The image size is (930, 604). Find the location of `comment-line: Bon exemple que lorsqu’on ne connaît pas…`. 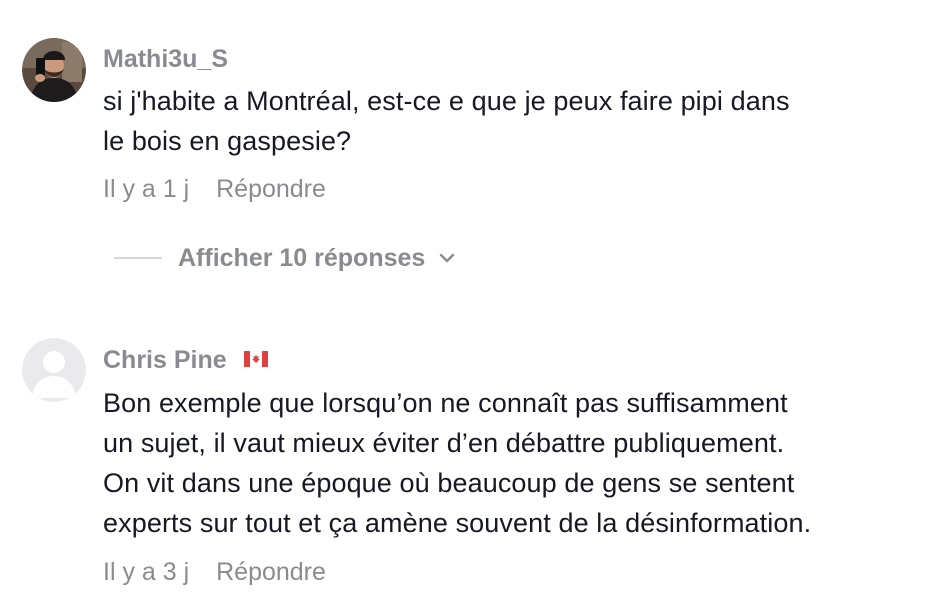

comment-line: Bon exemple que lorsqu’on ne connaît pas… is located at coordinates (445, 403).